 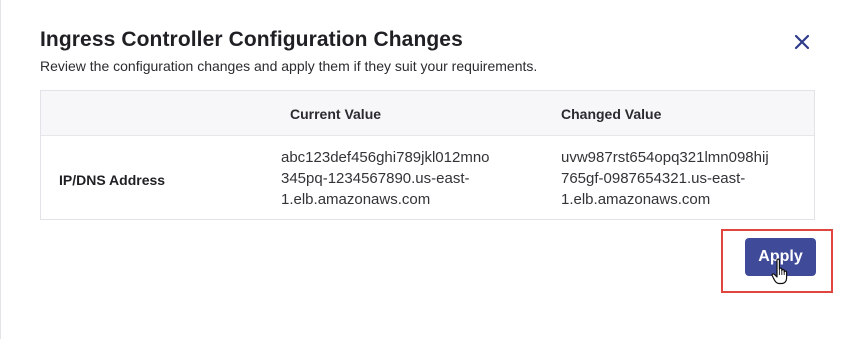 What do you see at coordinates (780, 257) in the screenshot?
I see `apply-button: Apply` at bounding box center [780, 257].